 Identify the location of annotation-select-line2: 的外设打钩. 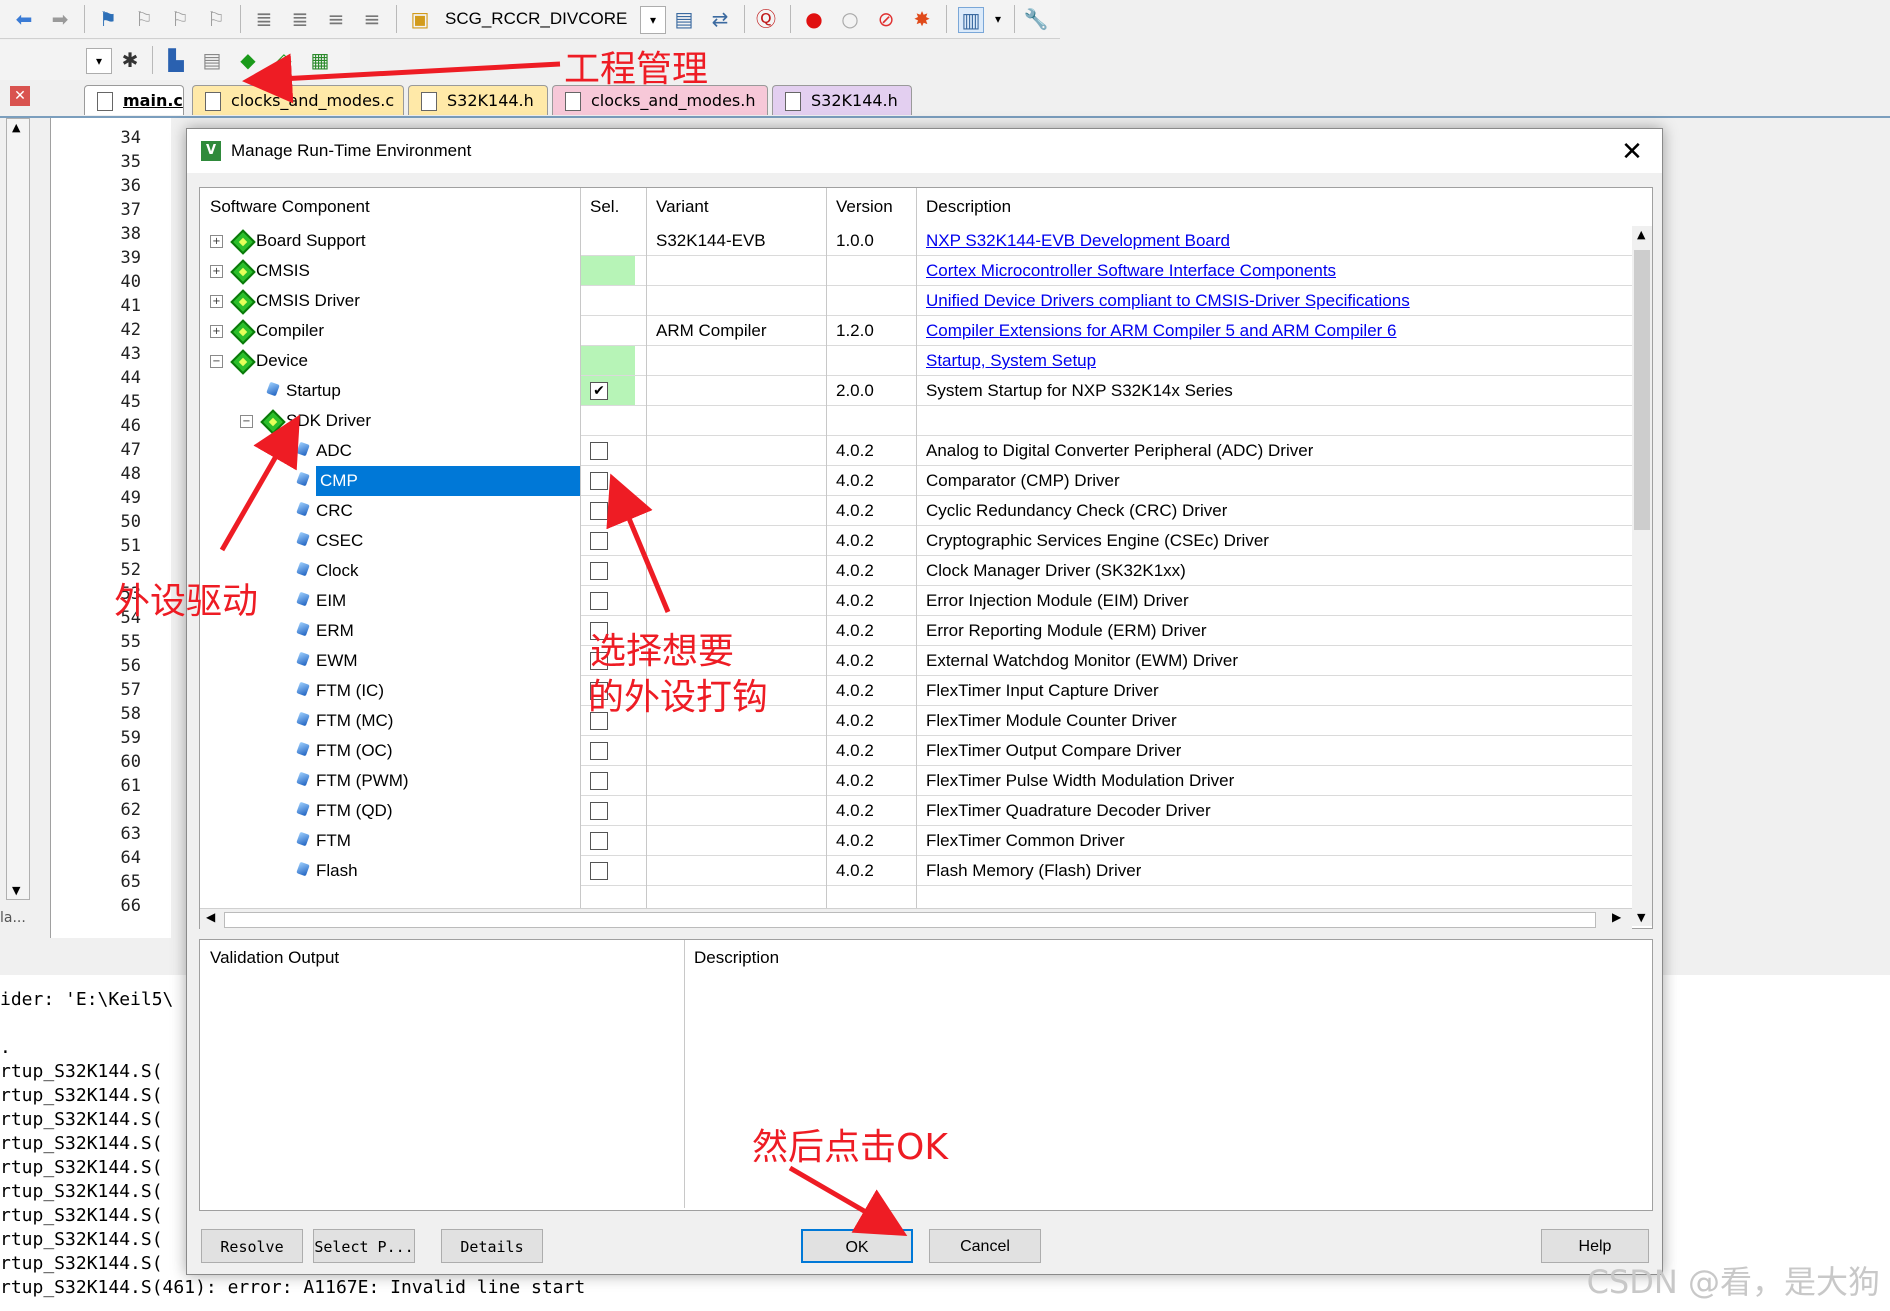
(678, 697).